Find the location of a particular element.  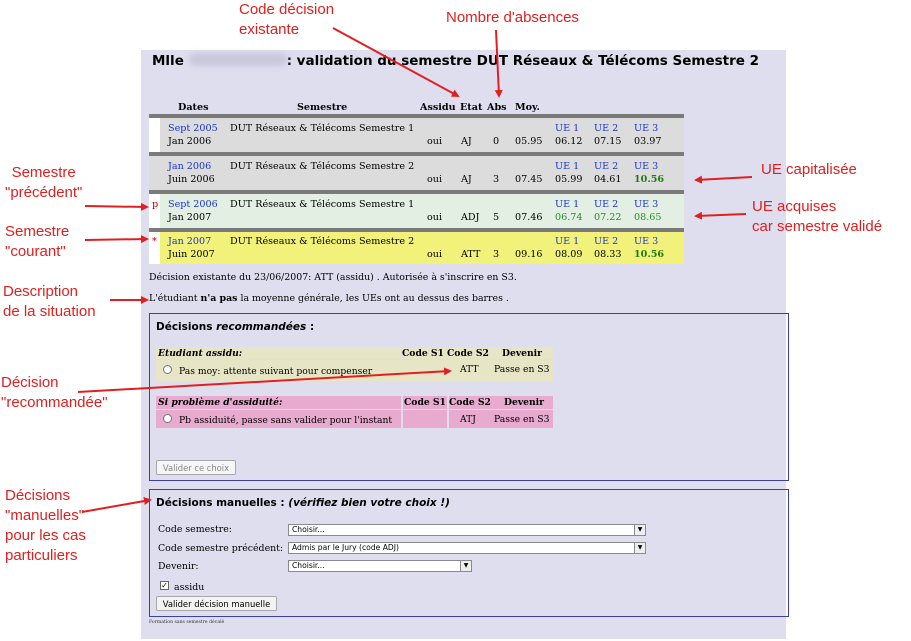

arrow-semestre-precedent is located at coordinates (116, 206).